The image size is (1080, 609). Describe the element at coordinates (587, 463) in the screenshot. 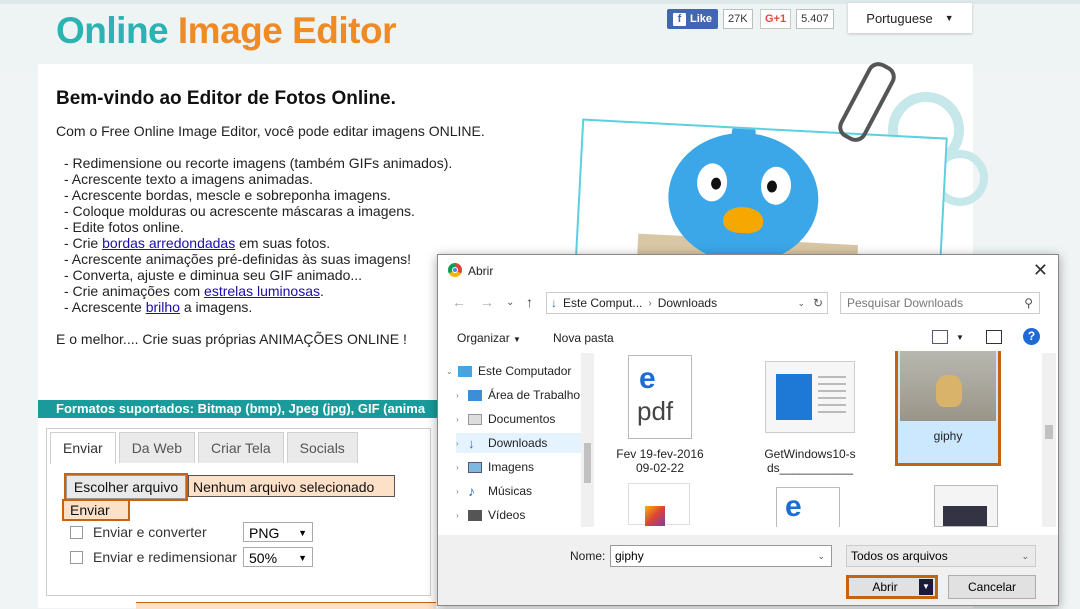

I see `tree-scrollbar-thumb` at that location.